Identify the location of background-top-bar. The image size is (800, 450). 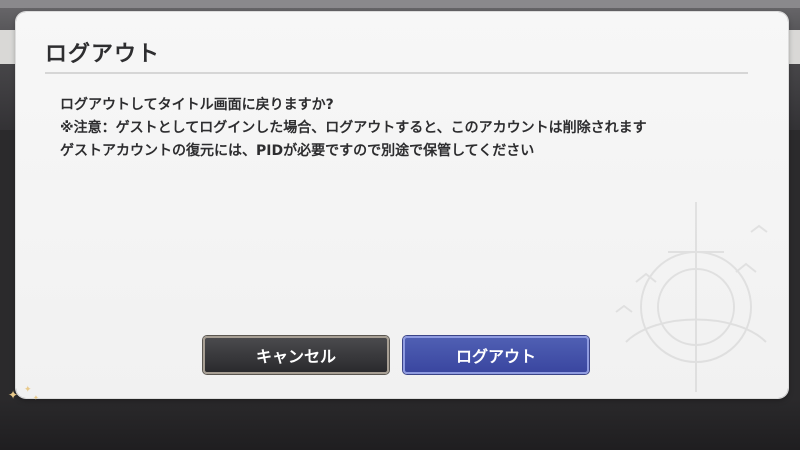
(400, 4).